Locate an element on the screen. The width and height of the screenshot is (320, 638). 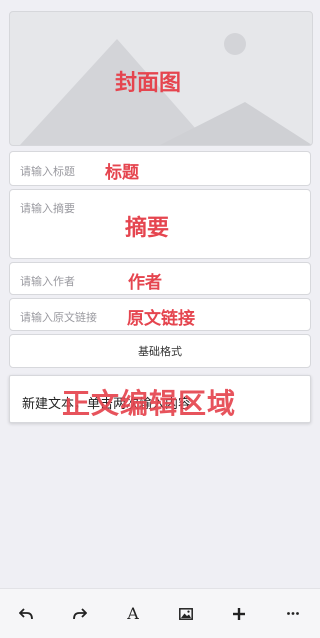
author-input: 请输入作者 作者 is located at coordinates (160, 278).